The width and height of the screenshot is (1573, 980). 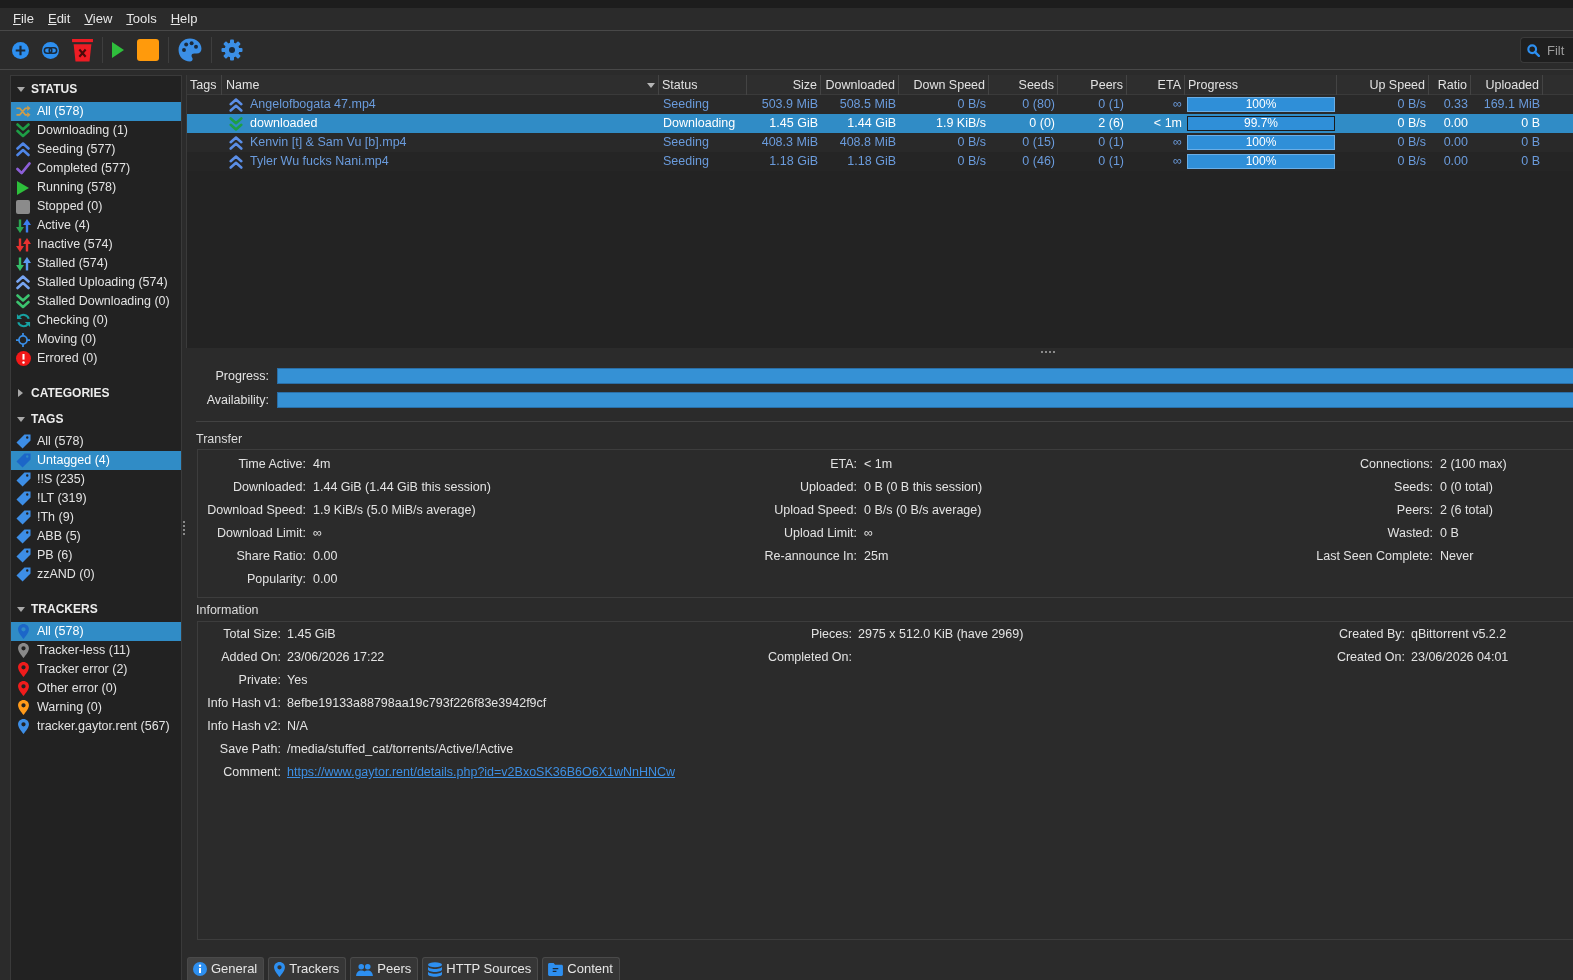 What do you see at coordinates (317, 533) in the screenshot?
I see `field-value: ∞` at bounding box center [317, 533].